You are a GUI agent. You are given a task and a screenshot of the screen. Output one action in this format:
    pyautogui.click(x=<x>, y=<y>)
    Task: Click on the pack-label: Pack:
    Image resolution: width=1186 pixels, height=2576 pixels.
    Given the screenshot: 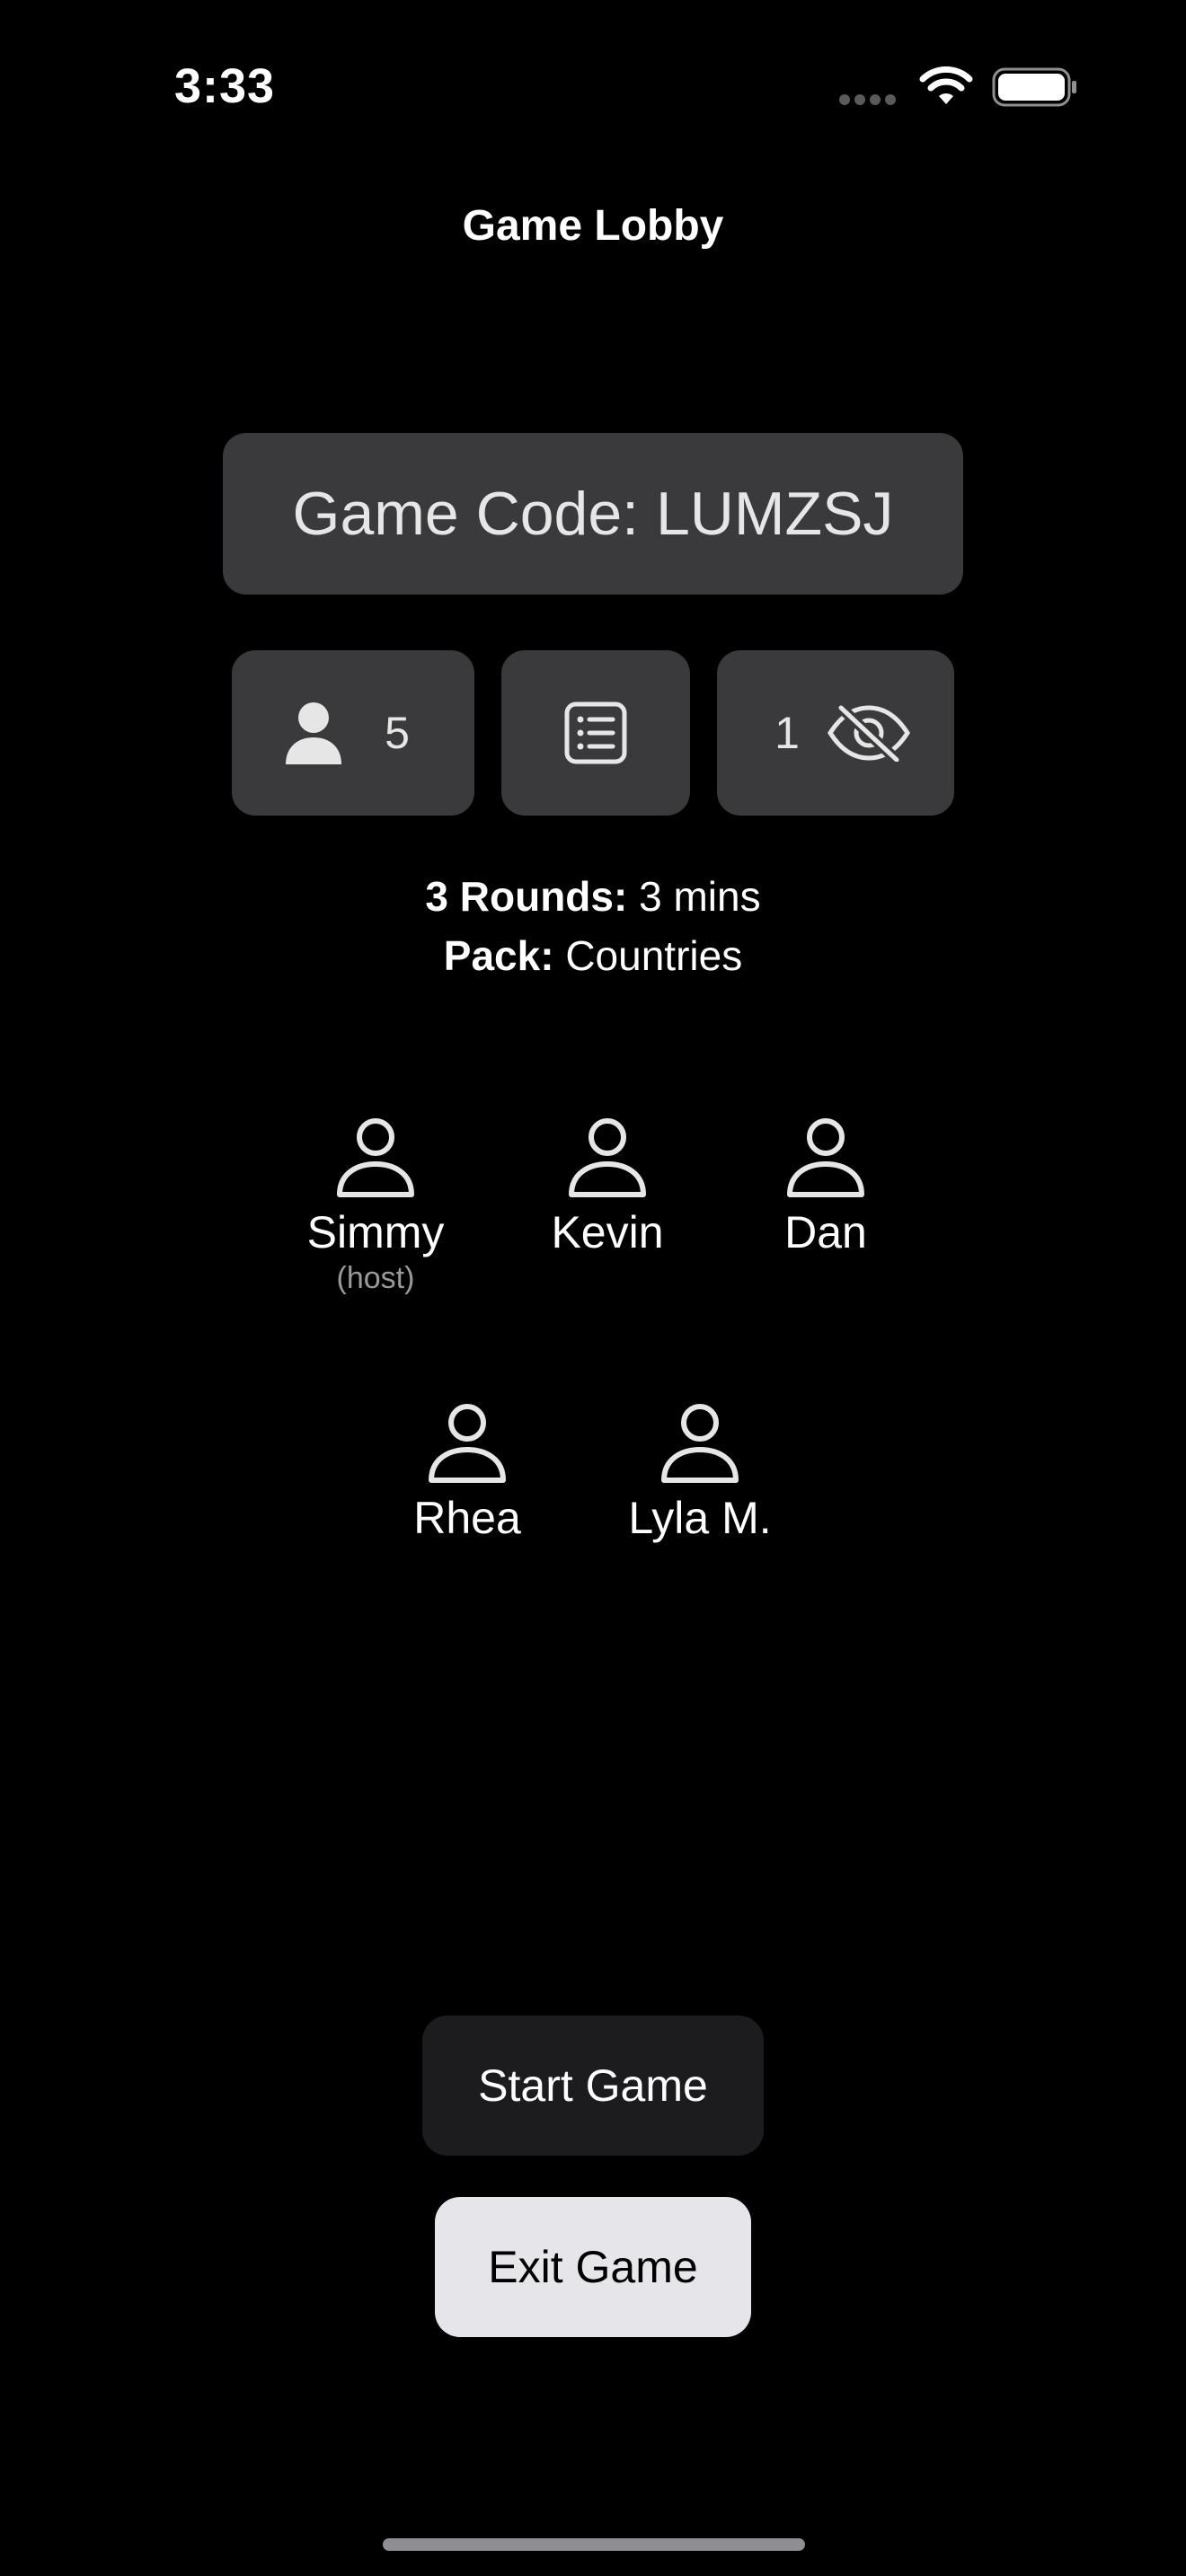 What is the action you would take?
    pyautogui.click(x=498, y=955)
    